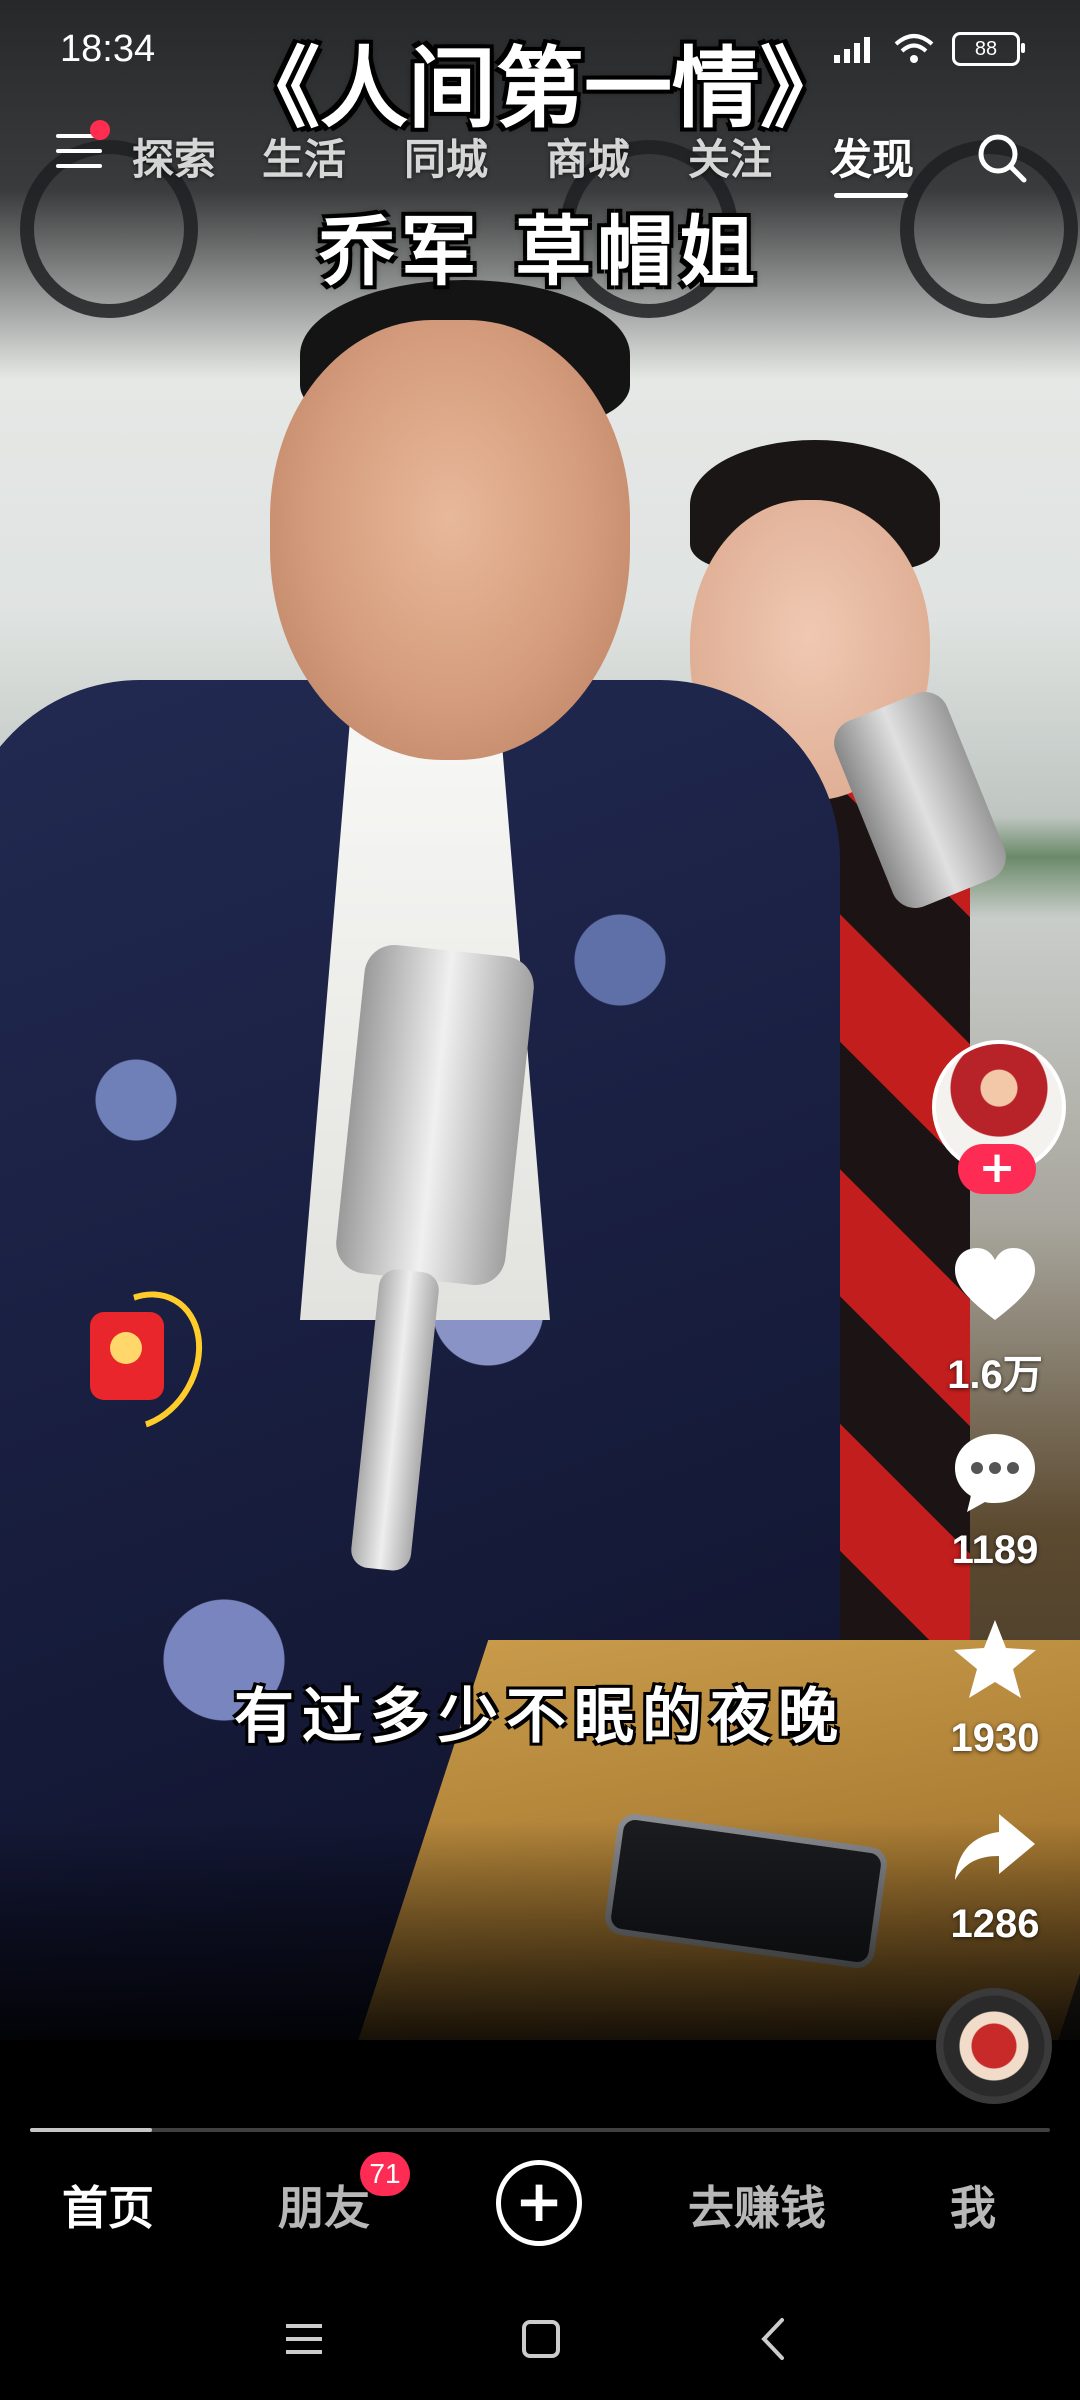 Image resolution: width=1080 pixels, height=2400 pixels. Describe the element at coordinates (446, 156) in the screenshot. I see `tab-nearby: 同城` at that location.